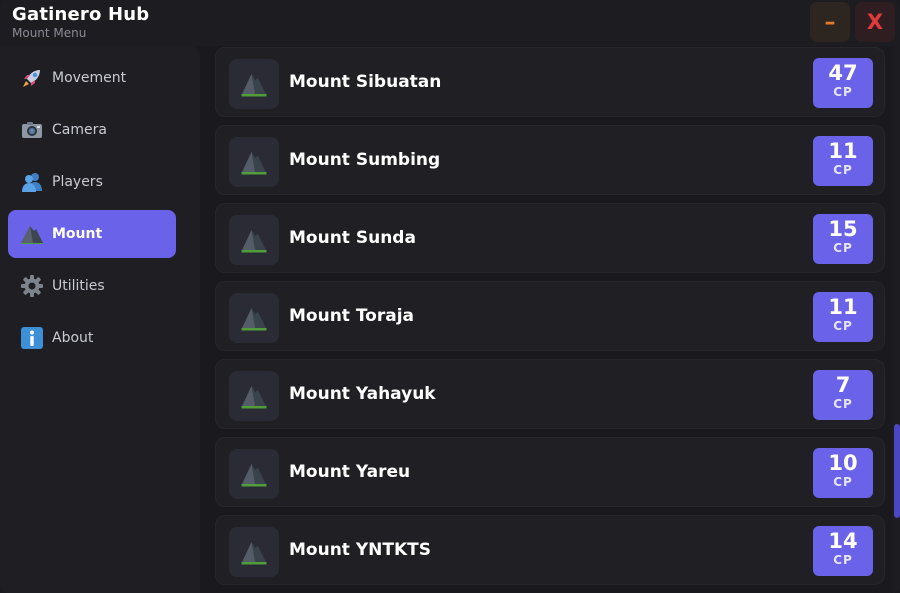  What do you see at coordinates (843, 385) in the screenshot?
I see `cp-value: 7` at bounding box center [843, 385].